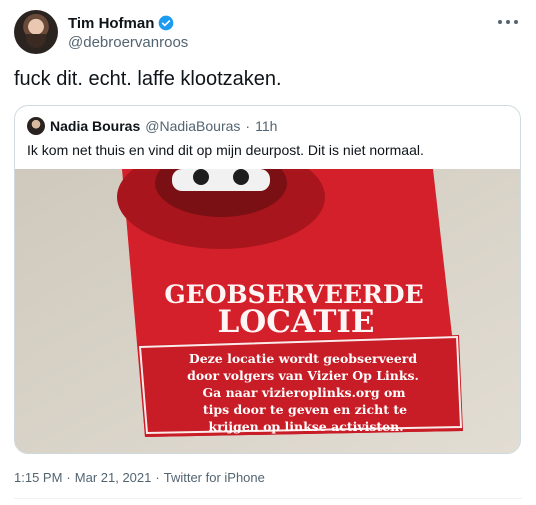 The height and width of the screenshot is (505, 536). I want to click on quote-header: Nadia Bouras @NadiaBouras · 11h, so click(152, 126).